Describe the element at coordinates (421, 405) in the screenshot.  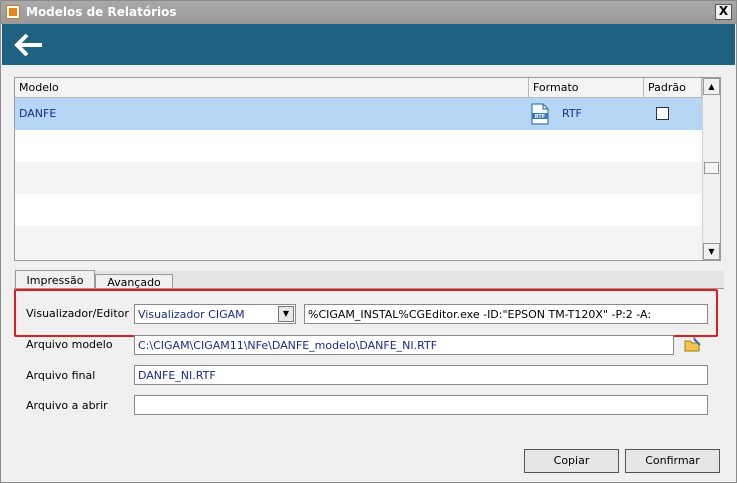
I see `arquivo-abrir-input` at that location.